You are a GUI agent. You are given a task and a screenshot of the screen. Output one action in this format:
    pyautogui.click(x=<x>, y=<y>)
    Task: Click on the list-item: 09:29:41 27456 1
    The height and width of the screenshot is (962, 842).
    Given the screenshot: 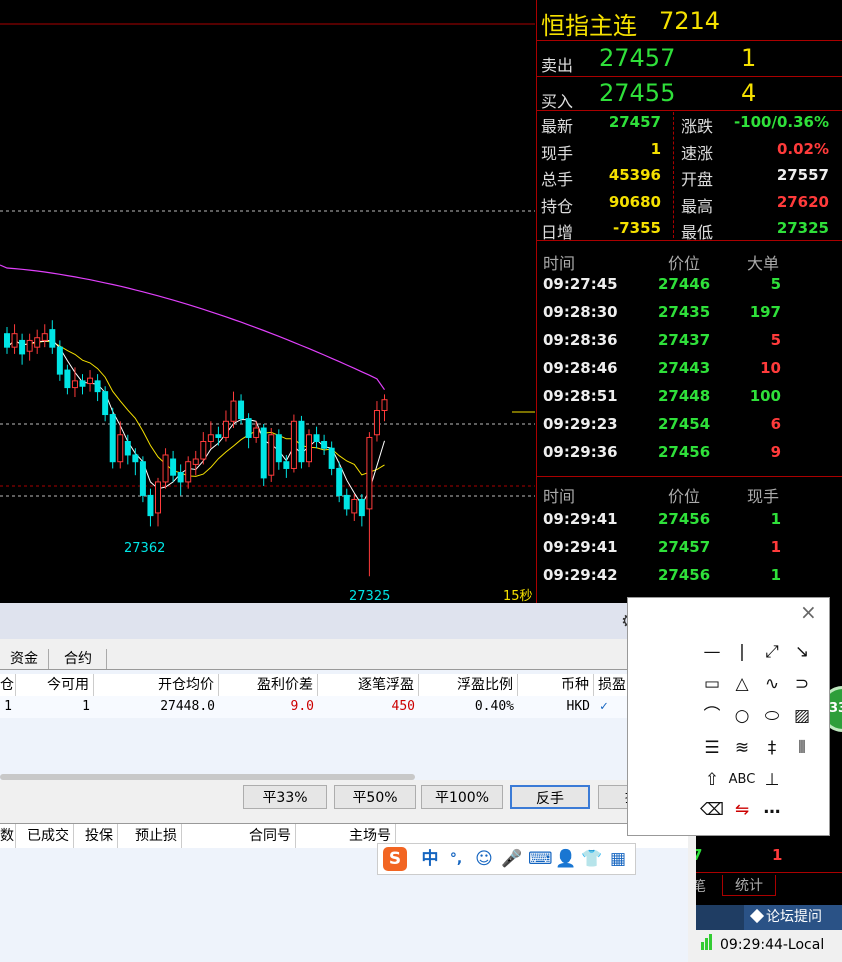 What is the action you would take?
    pyautogui.click(x=689, y=520)
    